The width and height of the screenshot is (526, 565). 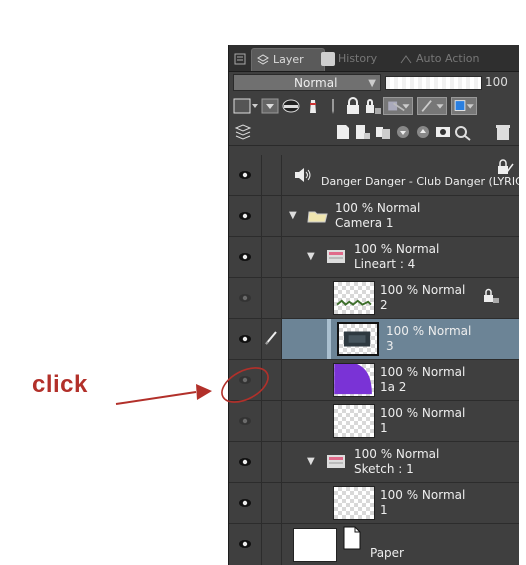 What do you see at coordinates (384, 305) in the screenshot?
I see `layer-name: 2` at bounding box center [384, 305].